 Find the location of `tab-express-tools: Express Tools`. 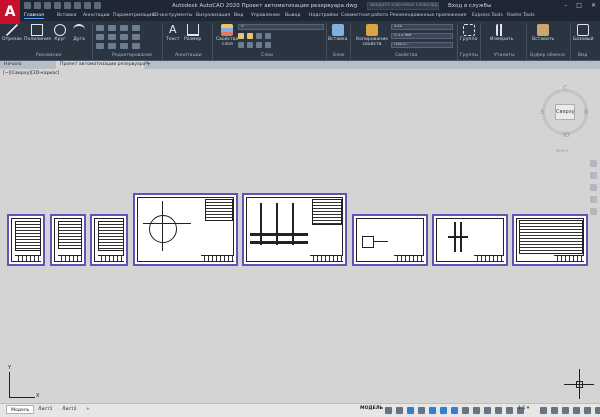

tab-express-tools: Express Tools is located at coordinates (487, 15).